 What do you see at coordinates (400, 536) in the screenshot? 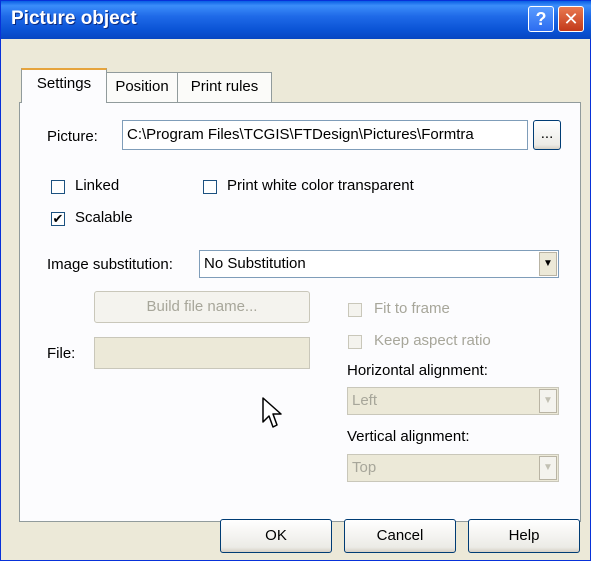
I see `cancel-button: Cancel` at bounding box center [400, 536].